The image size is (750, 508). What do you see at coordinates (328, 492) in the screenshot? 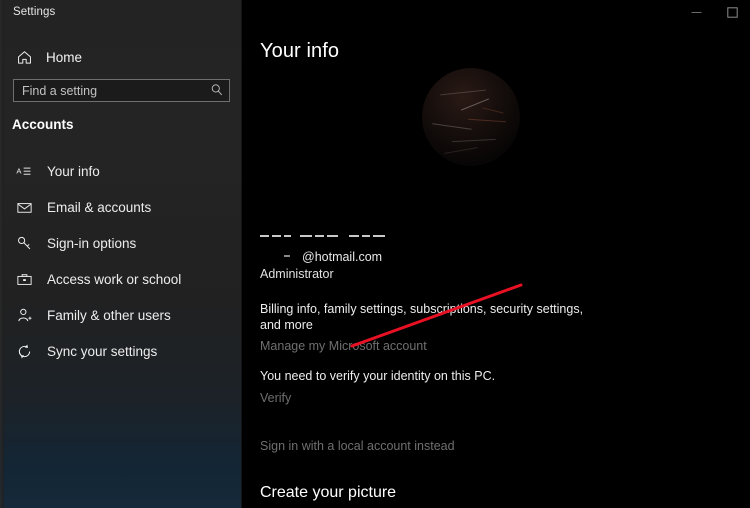
I see `create-your-picture-heading: Create your picture` at bounding box center [328, 492].